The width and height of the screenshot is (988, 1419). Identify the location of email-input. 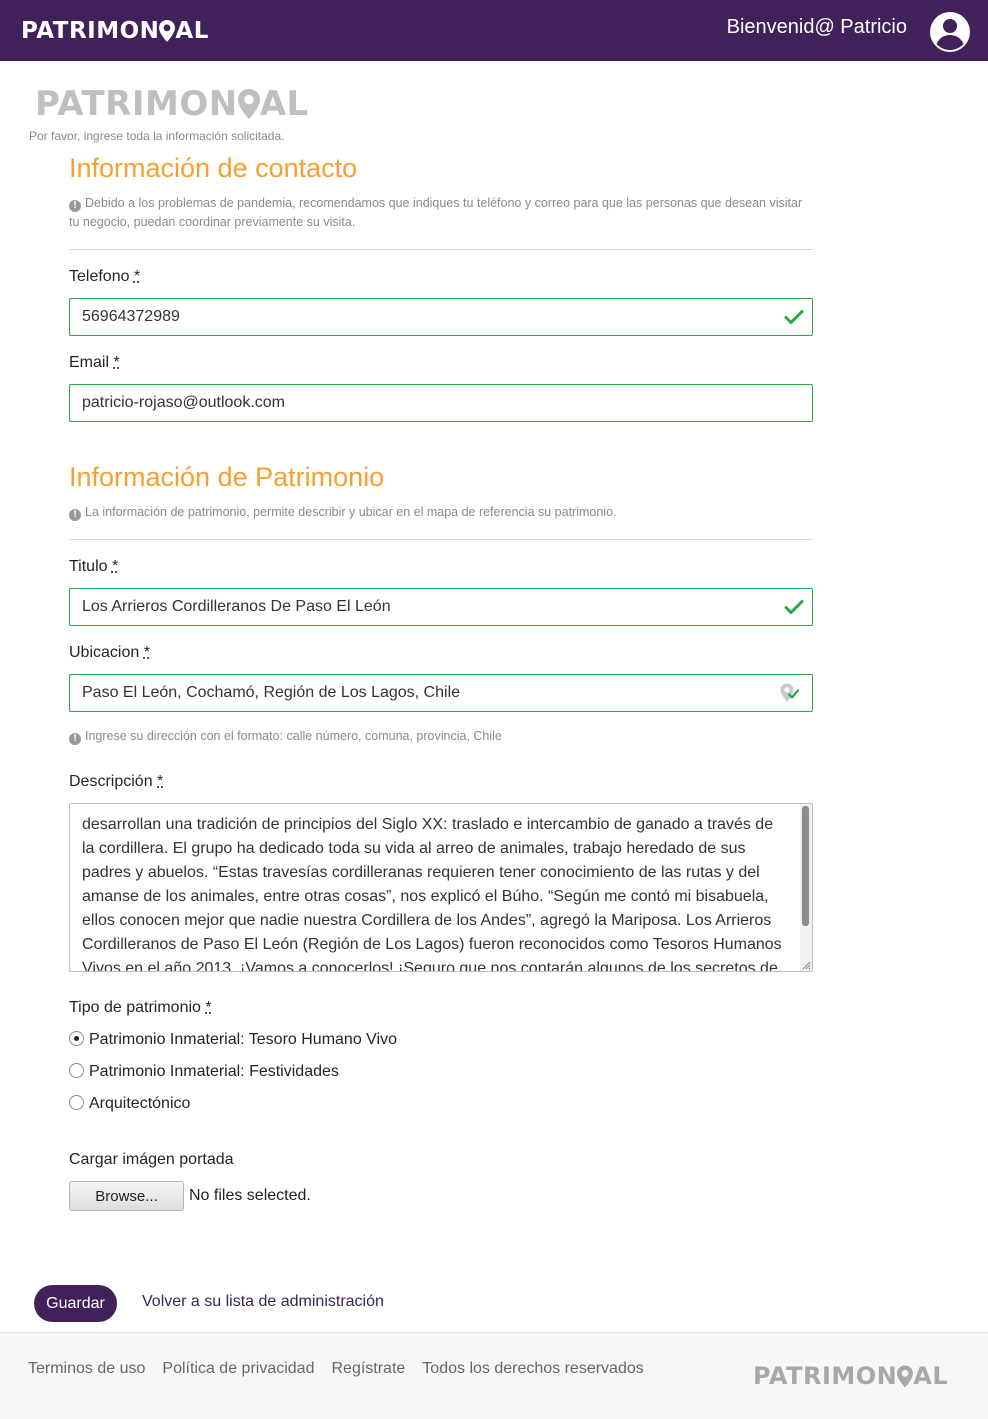
(441, 403).